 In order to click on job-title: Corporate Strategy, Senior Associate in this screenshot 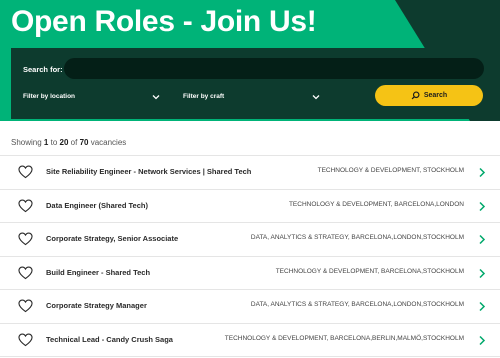, I will do `click(112, 238)`.